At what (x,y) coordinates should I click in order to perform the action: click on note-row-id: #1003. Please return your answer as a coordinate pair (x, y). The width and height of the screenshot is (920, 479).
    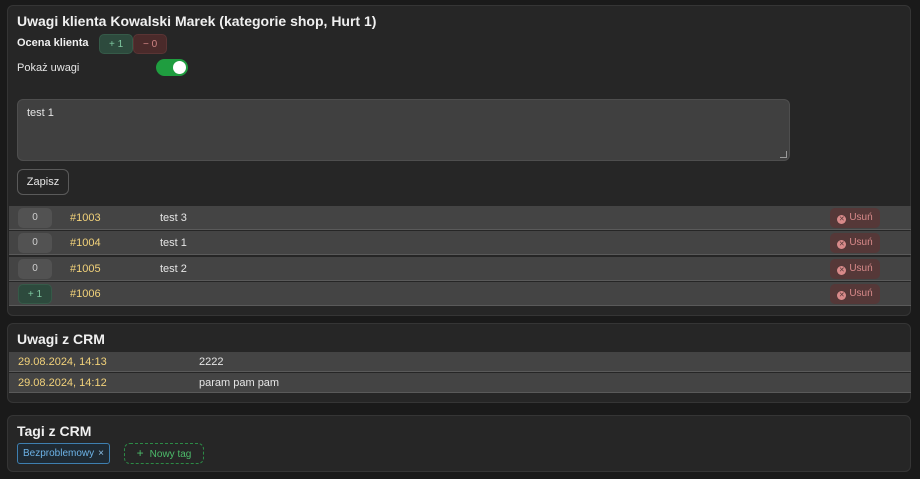
    Looking at the image, I should click on (85, 218).